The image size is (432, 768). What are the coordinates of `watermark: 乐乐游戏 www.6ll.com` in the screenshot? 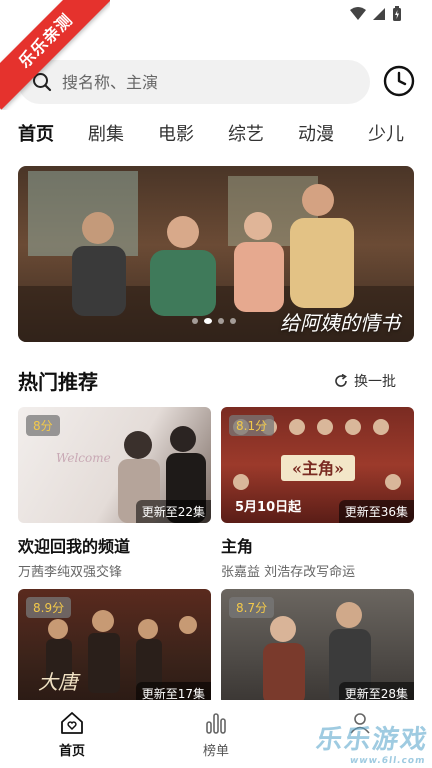 It's located at (372, 742).